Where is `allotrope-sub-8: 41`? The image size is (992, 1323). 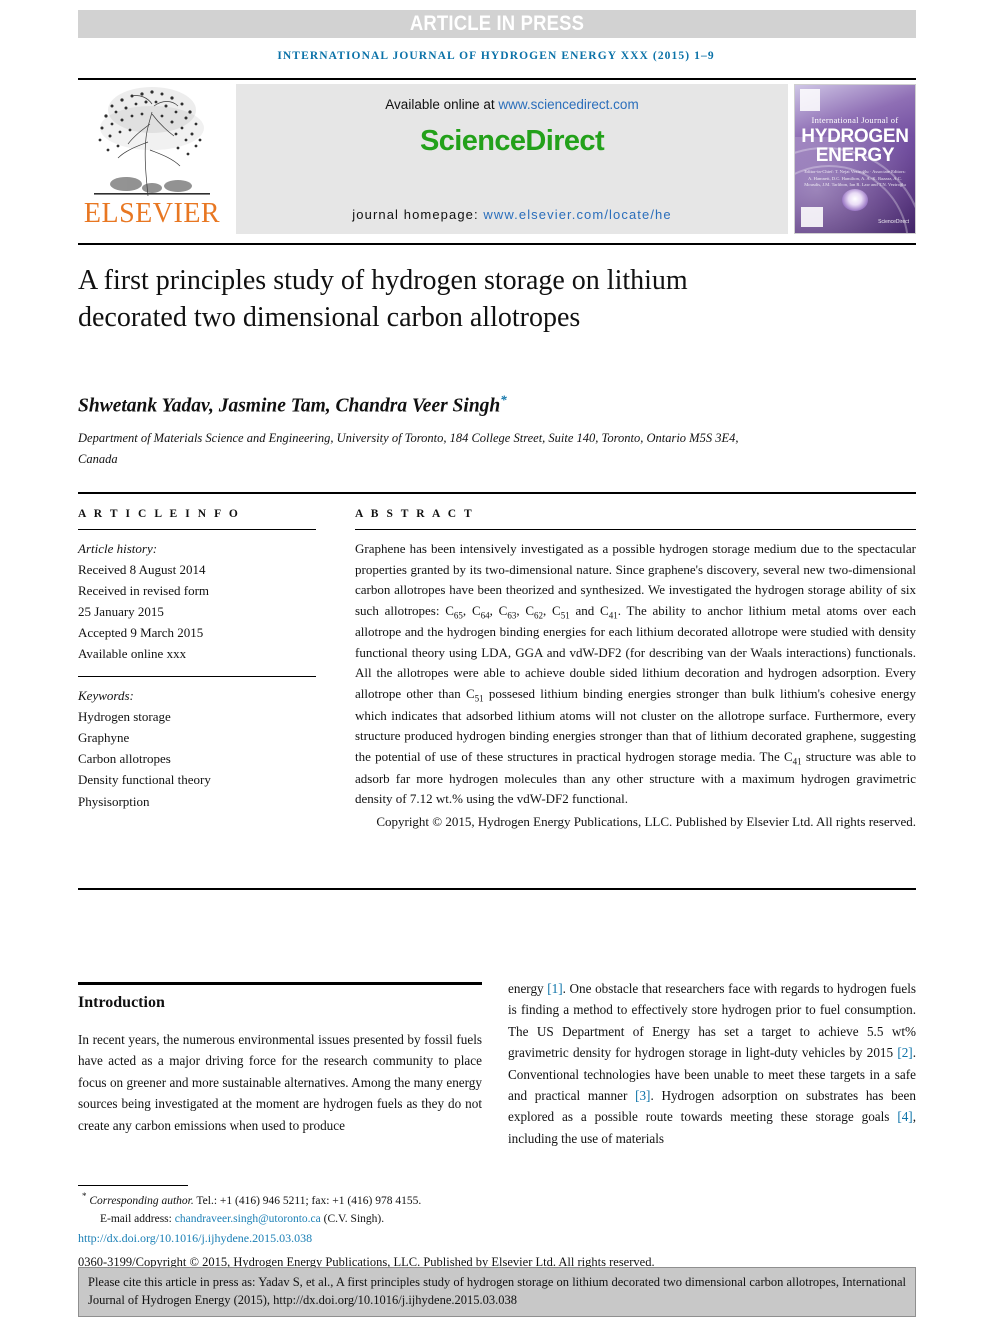 allotrope-sub-8: 41 is located at coordinates (797, 761).